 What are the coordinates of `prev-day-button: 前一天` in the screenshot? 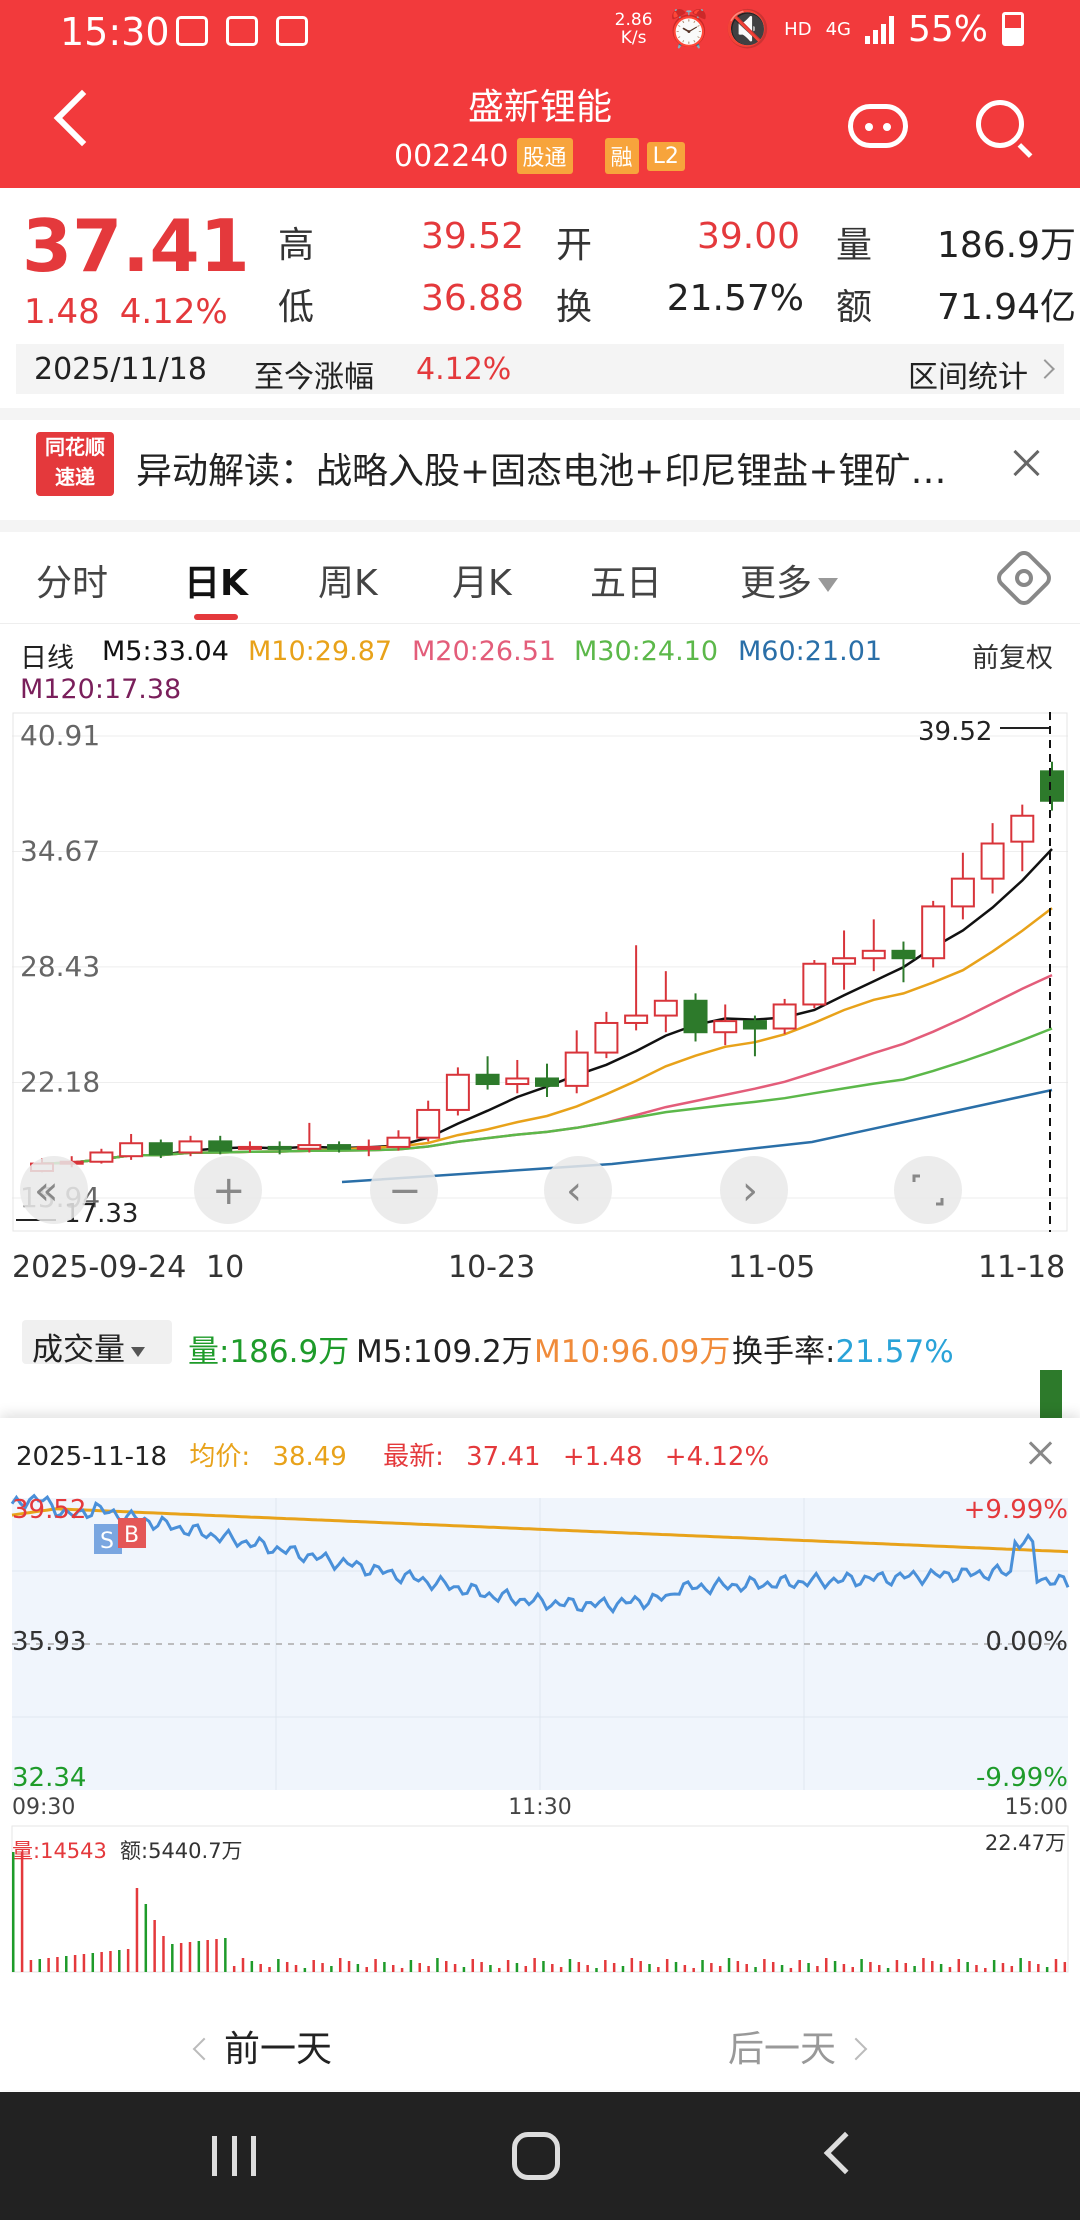 It's located at (262, 2046).